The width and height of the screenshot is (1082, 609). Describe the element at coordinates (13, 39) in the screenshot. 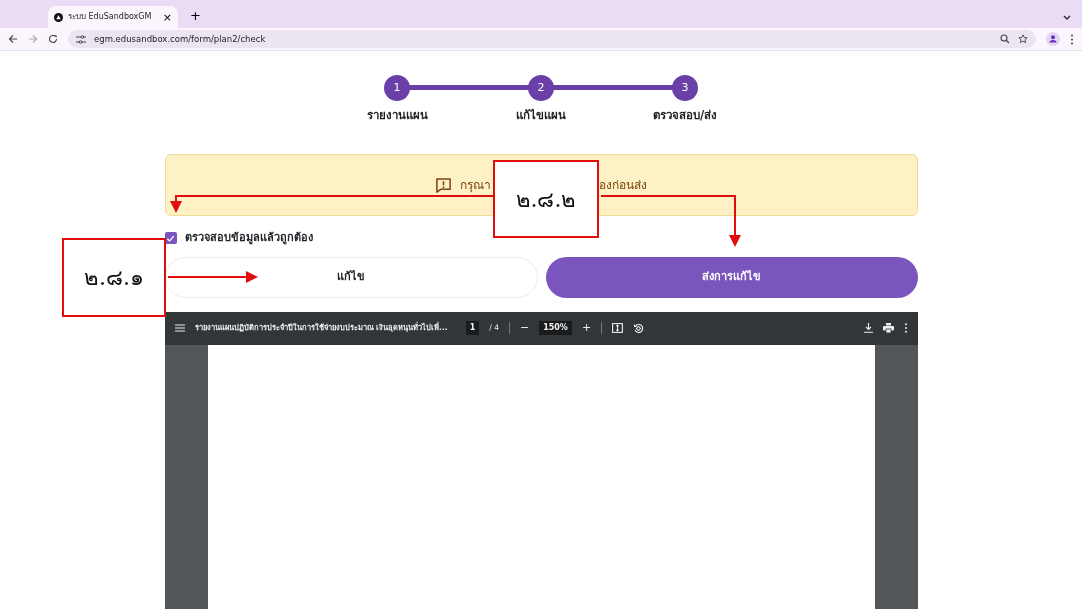

I see `back-icon` at that location.